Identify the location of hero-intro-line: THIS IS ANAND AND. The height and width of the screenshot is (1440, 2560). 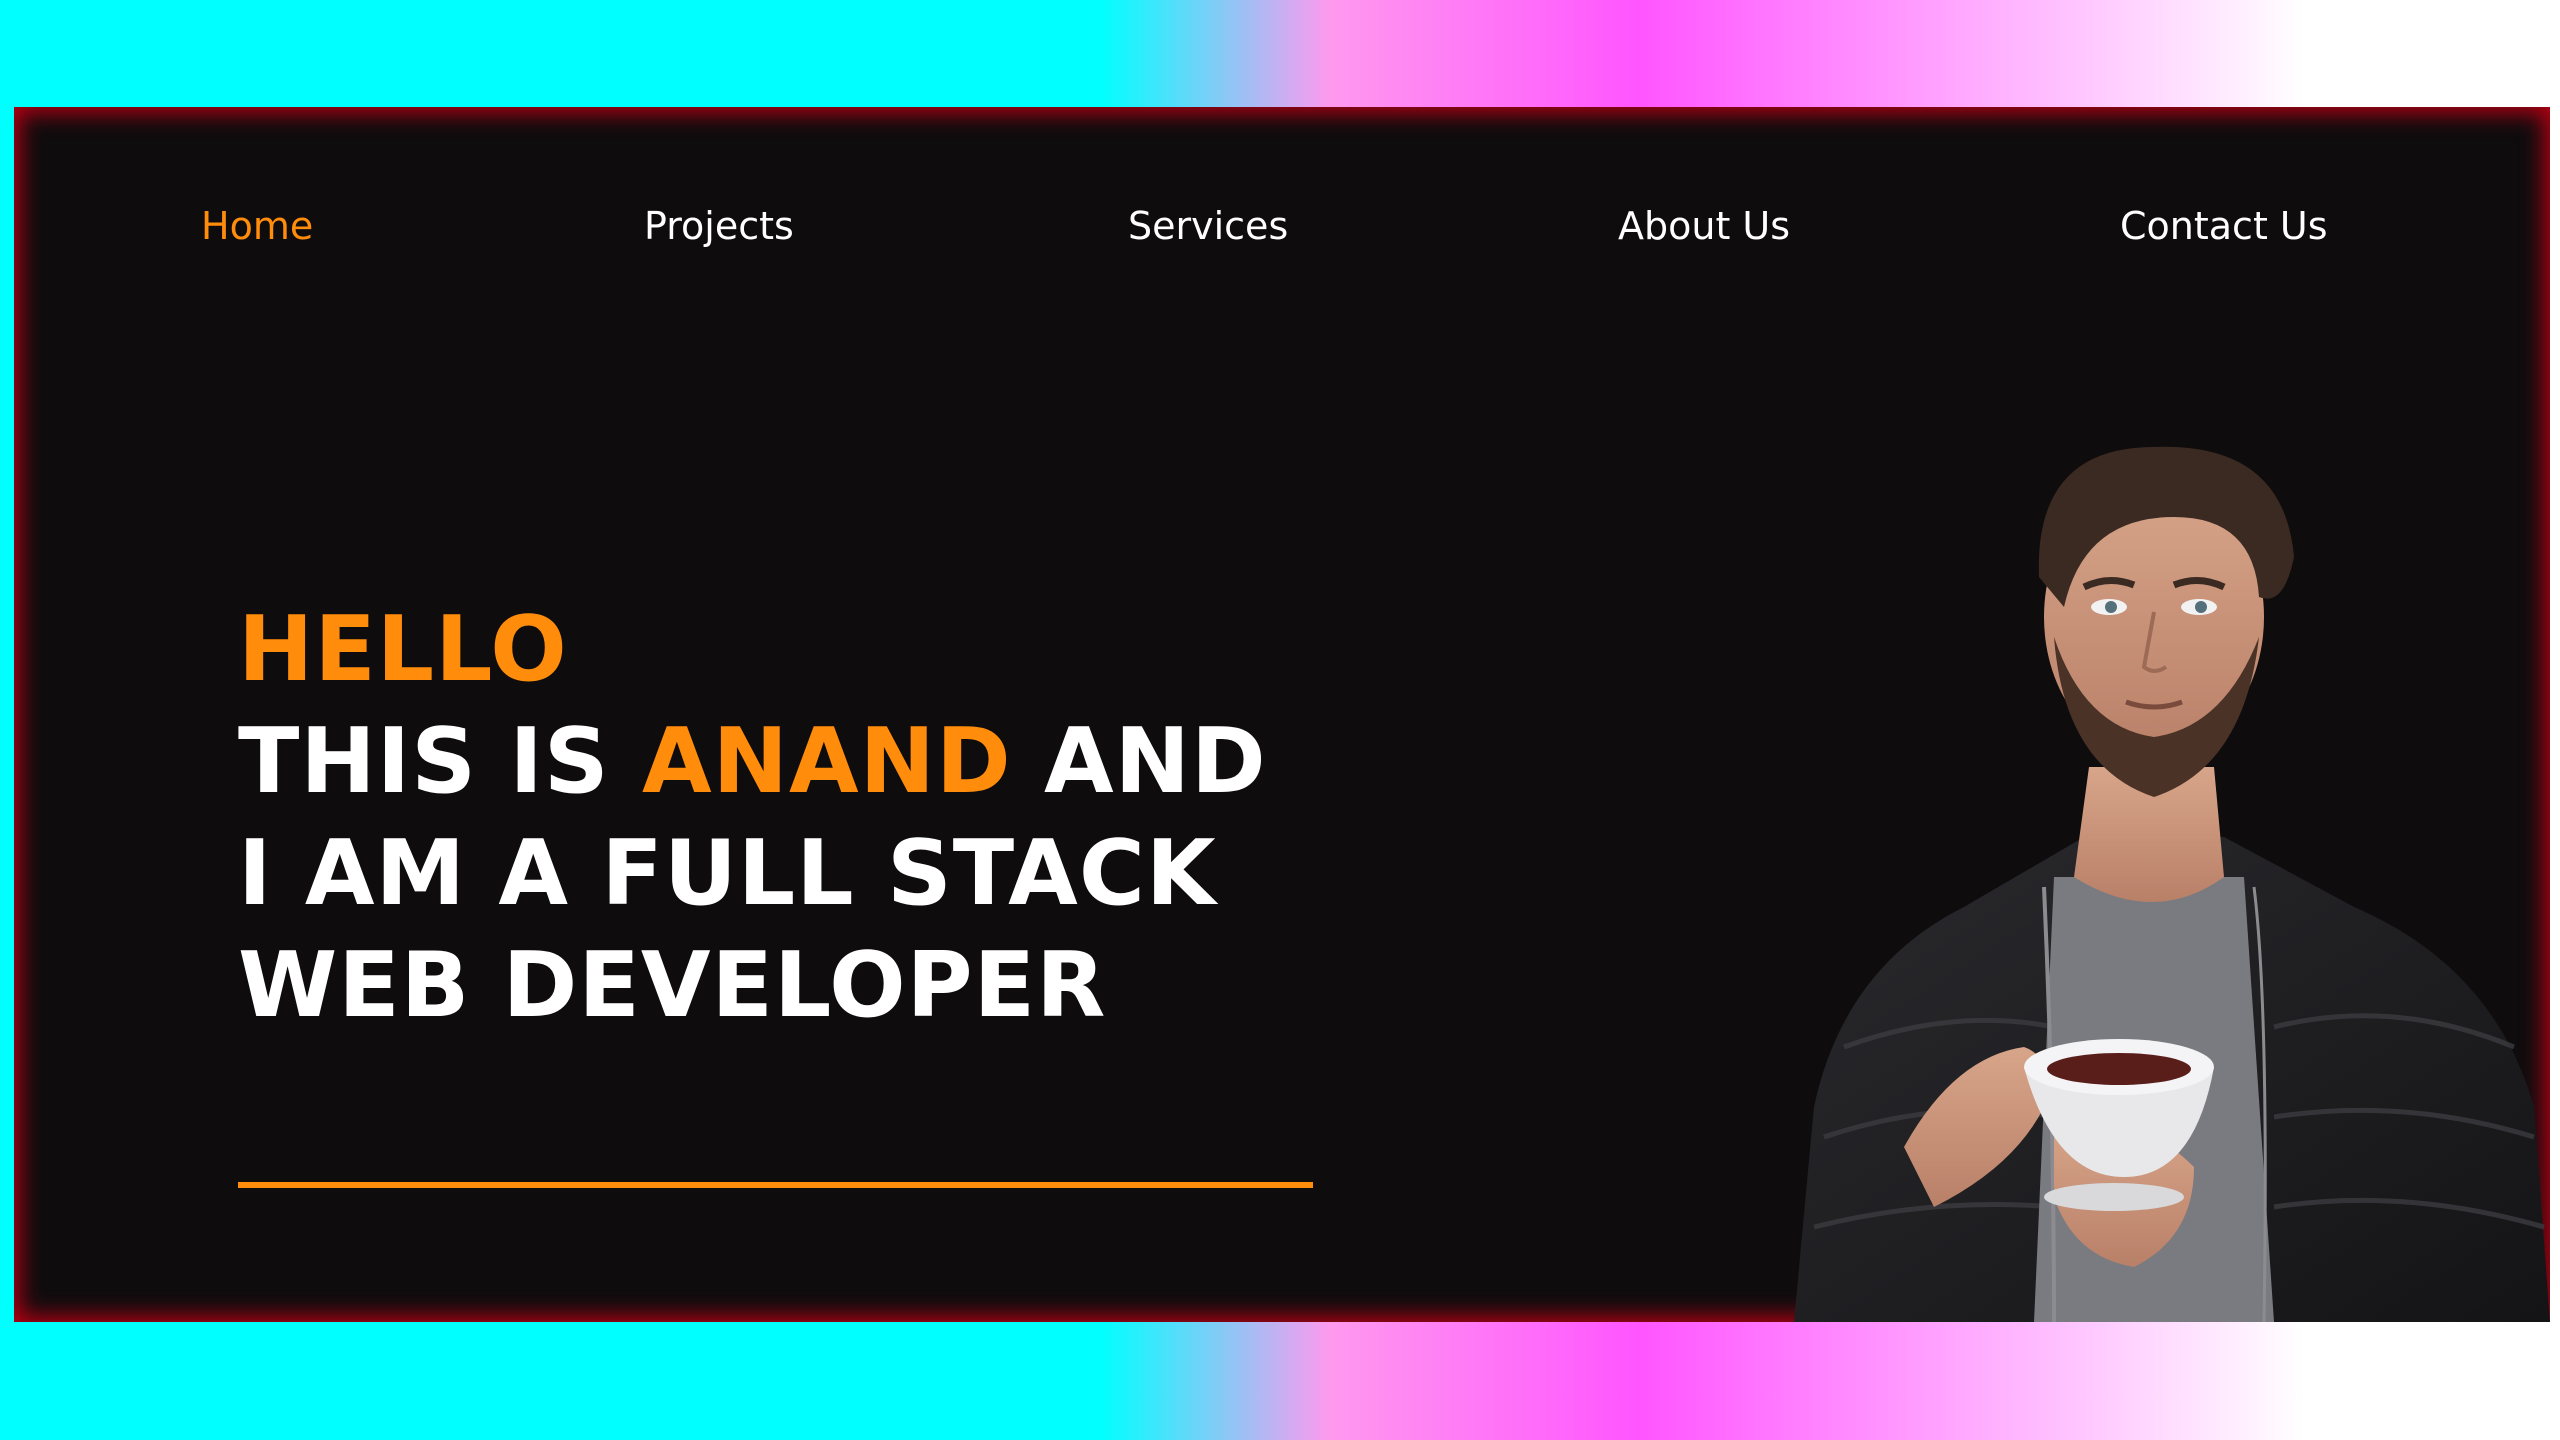
(752, 762).